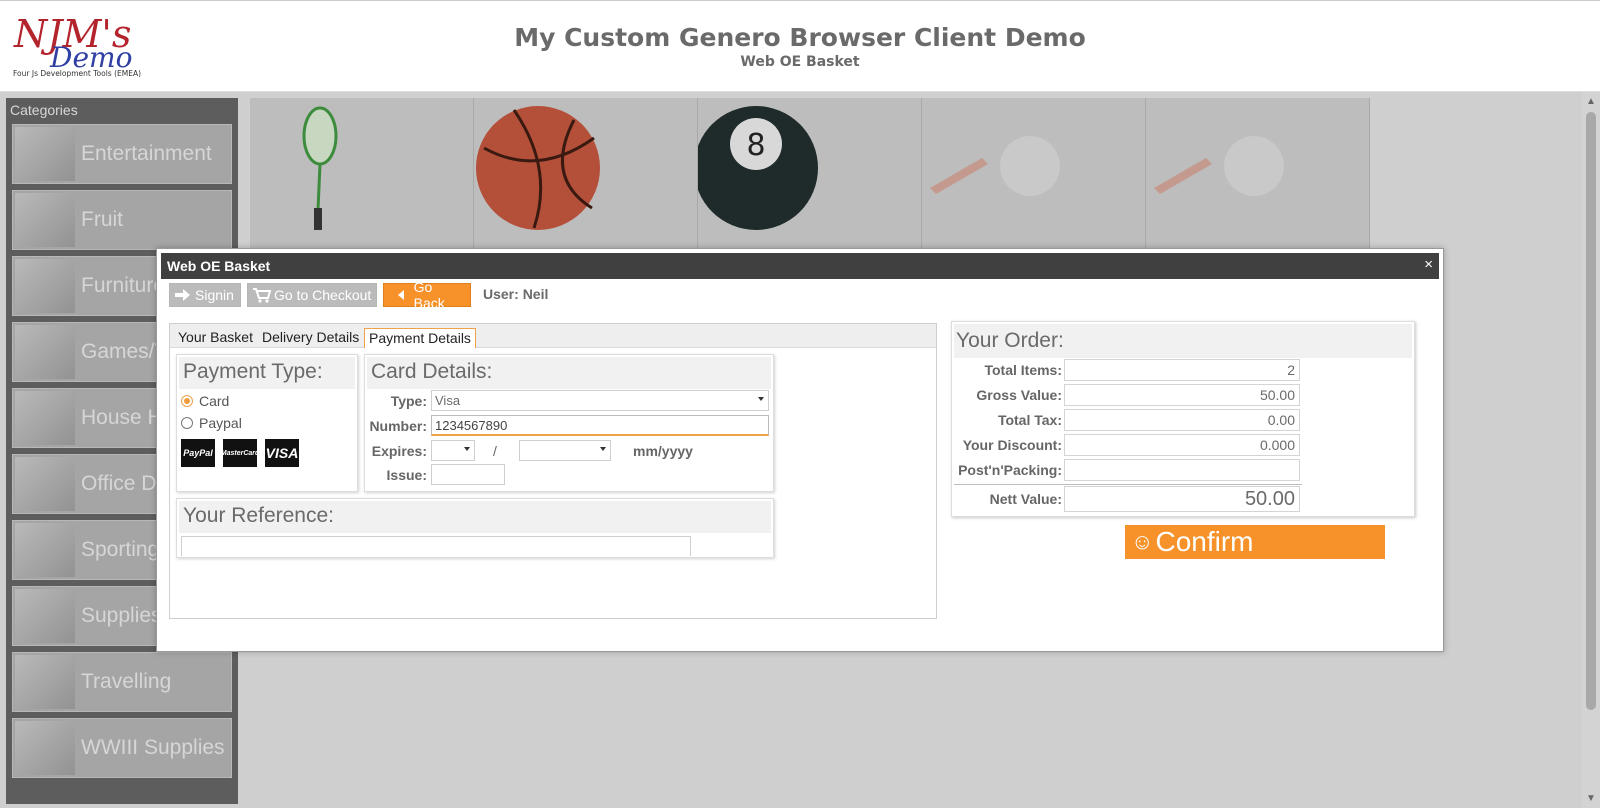 The height and width of the screenshot is (808, 1600). I want to click on scroll-down-arrow-icon: ▼, so click(1591, 798).